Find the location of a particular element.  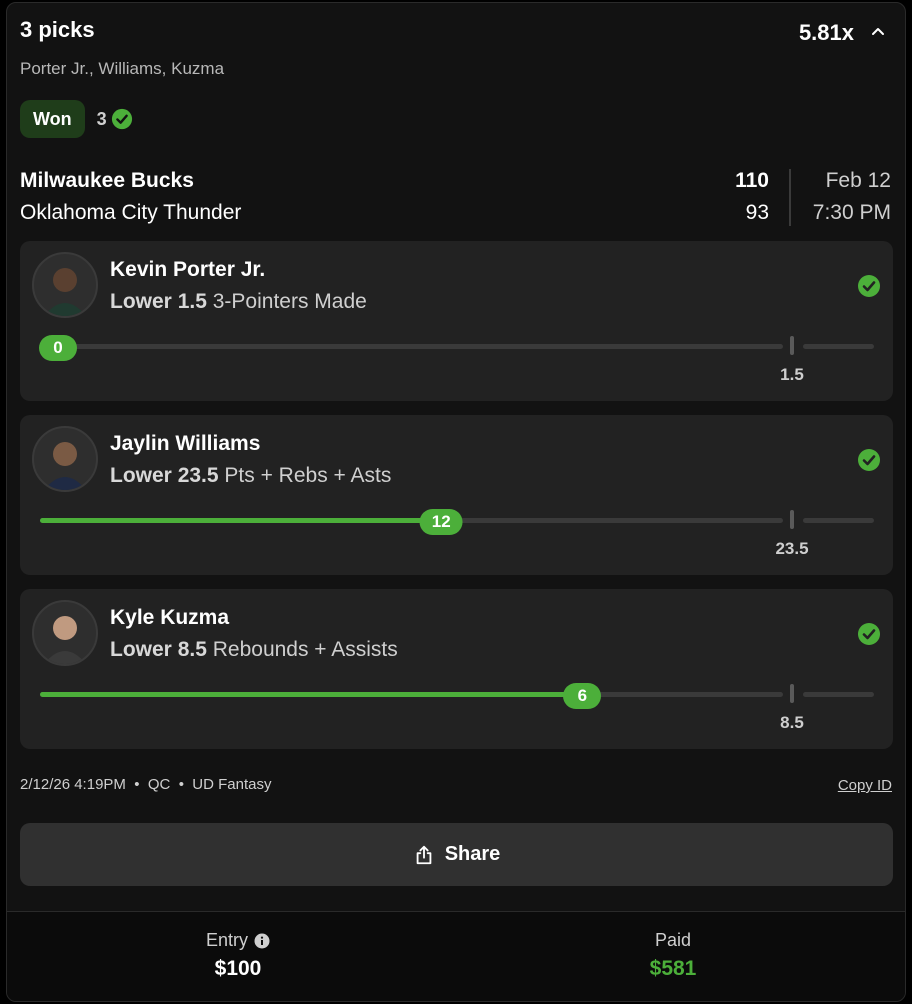

pick-stat: Pts + Rebs + Asts is located at coordinates (308, 475).